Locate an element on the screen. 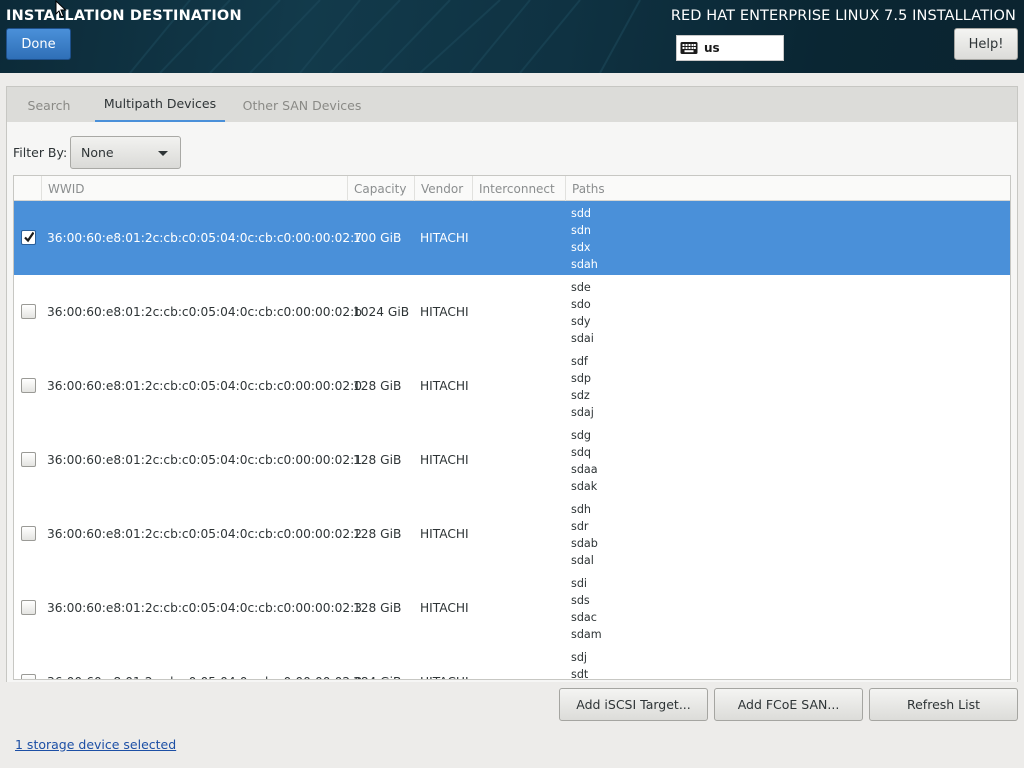 This screenshot has width=1024, height=768. tab-other-san-devices: Other SAN Devices is located at coordinates (302, 105).